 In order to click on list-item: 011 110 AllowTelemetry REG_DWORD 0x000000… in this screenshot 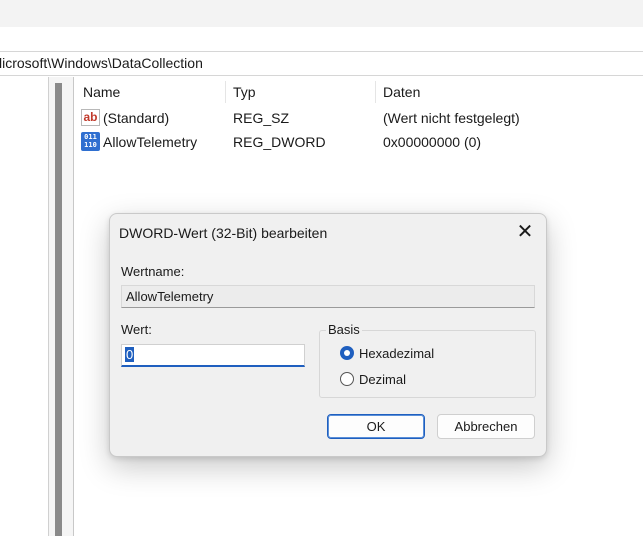, I will do `click(359, 142)`.